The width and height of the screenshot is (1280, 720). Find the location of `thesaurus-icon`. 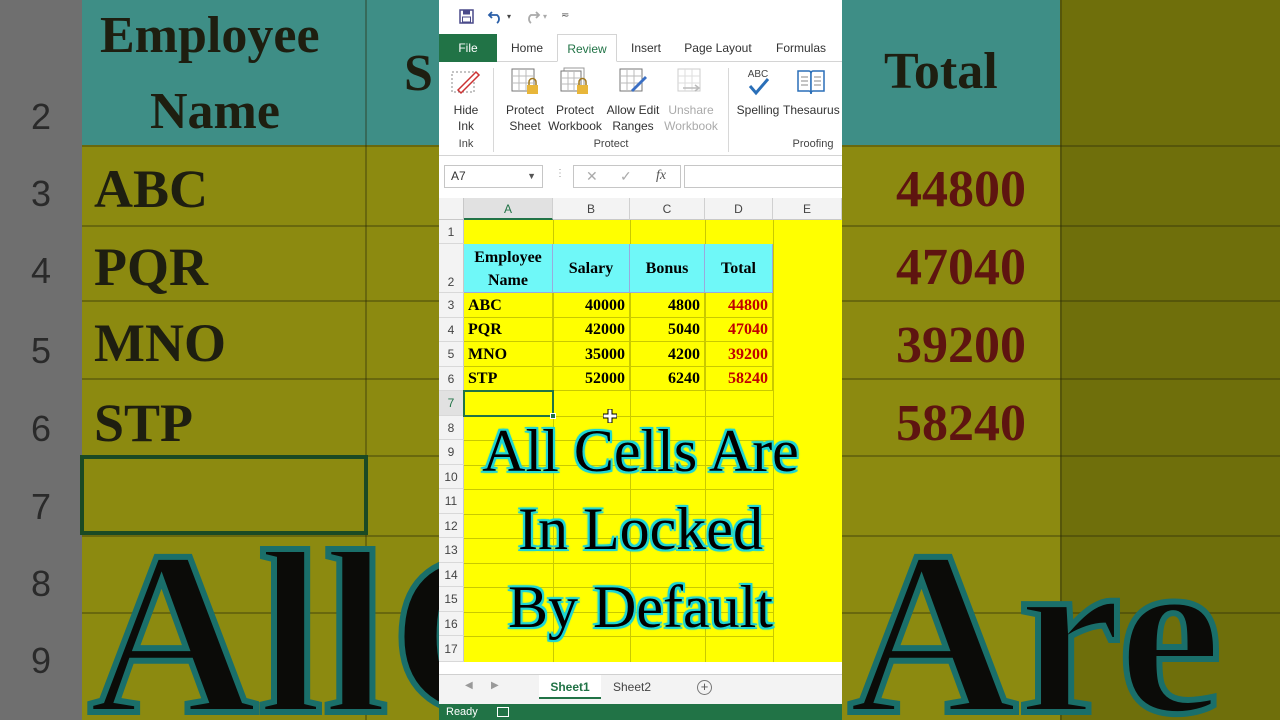

thesaurus-icon is located at coordinates (811, 82).